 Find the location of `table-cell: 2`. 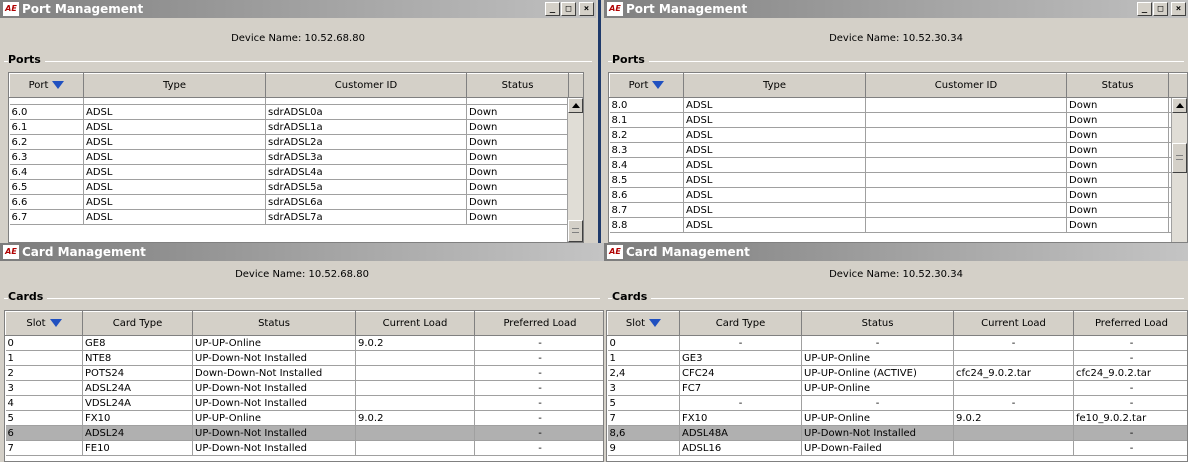

table-cell: 2 is located at coordinates (44, 373).